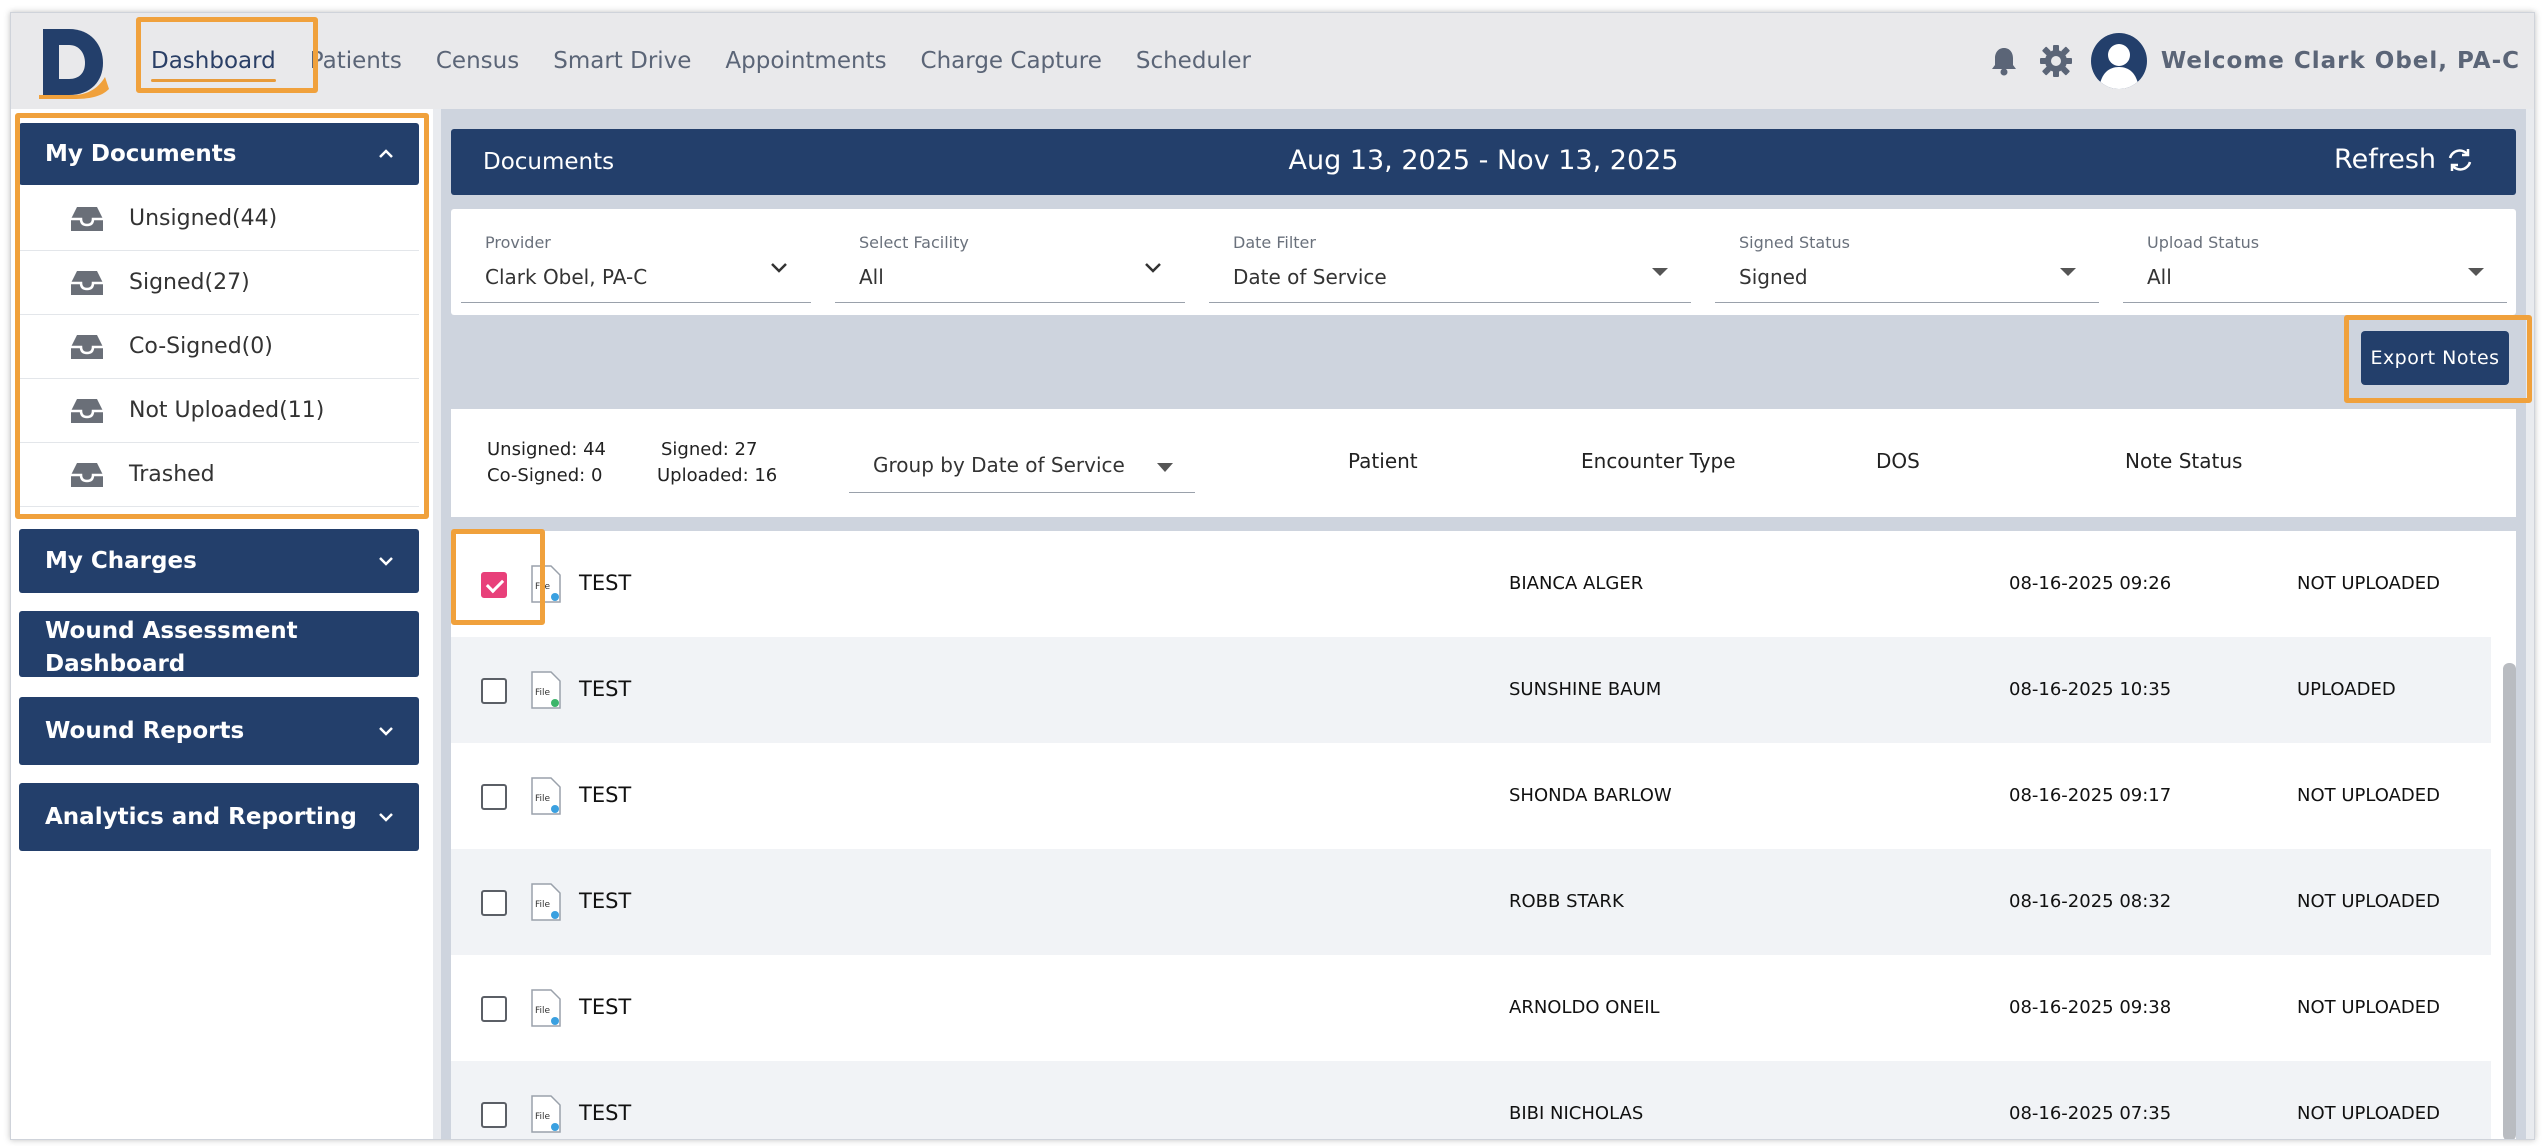 The width and height of the screenshot is (2545, 1146). I want to click on upload-status-label: Upload Status, so click(2203, 242).